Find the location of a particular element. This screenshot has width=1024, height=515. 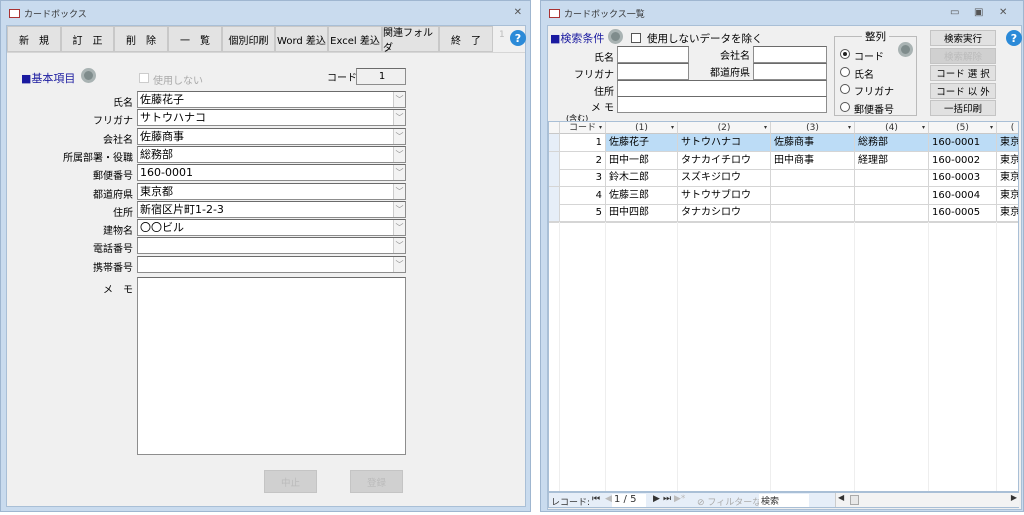

table-cell: 2 is located at coordinates (583, 160).